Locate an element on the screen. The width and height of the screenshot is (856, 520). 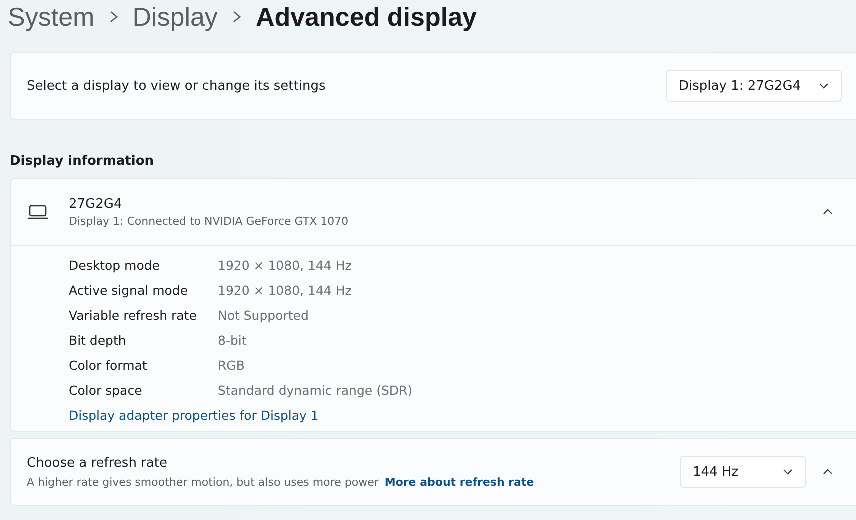
page-title: Advanced display is located at coordinates (367, 17).